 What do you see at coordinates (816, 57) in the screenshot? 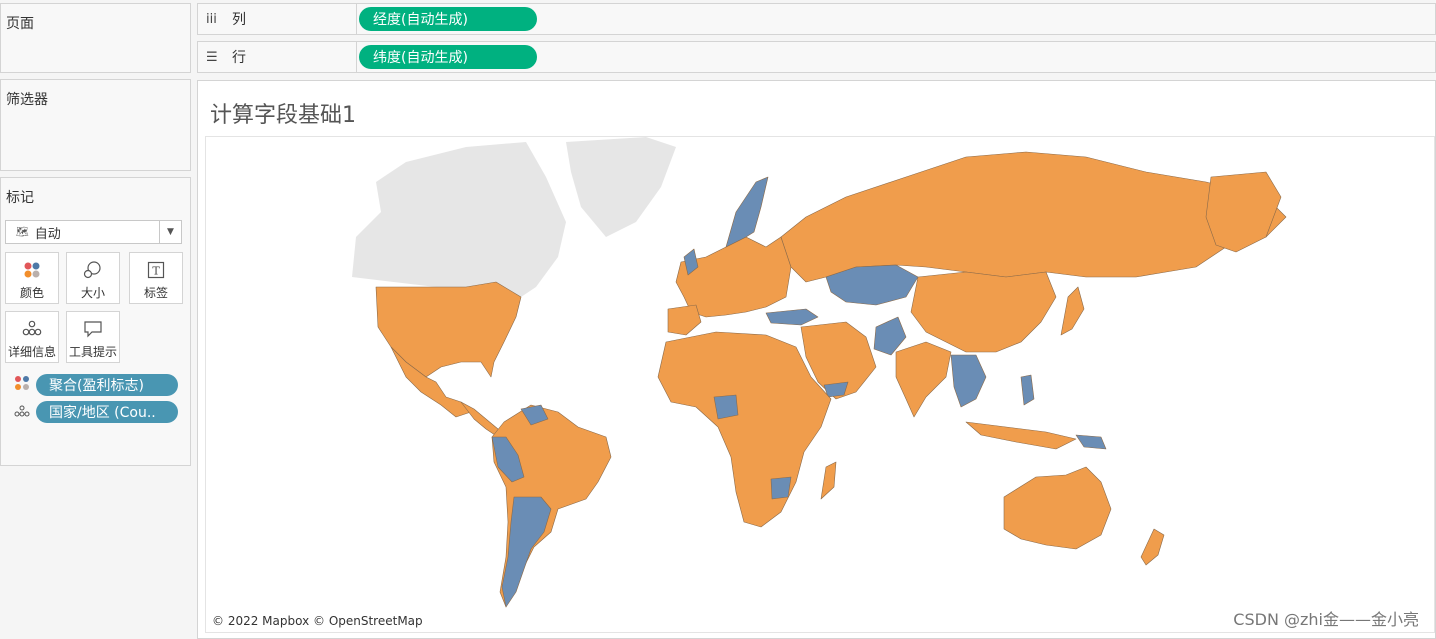
I see `rows-shelf: ☰ 行 纬度(自动生成)` at bounding box center [816, 57].